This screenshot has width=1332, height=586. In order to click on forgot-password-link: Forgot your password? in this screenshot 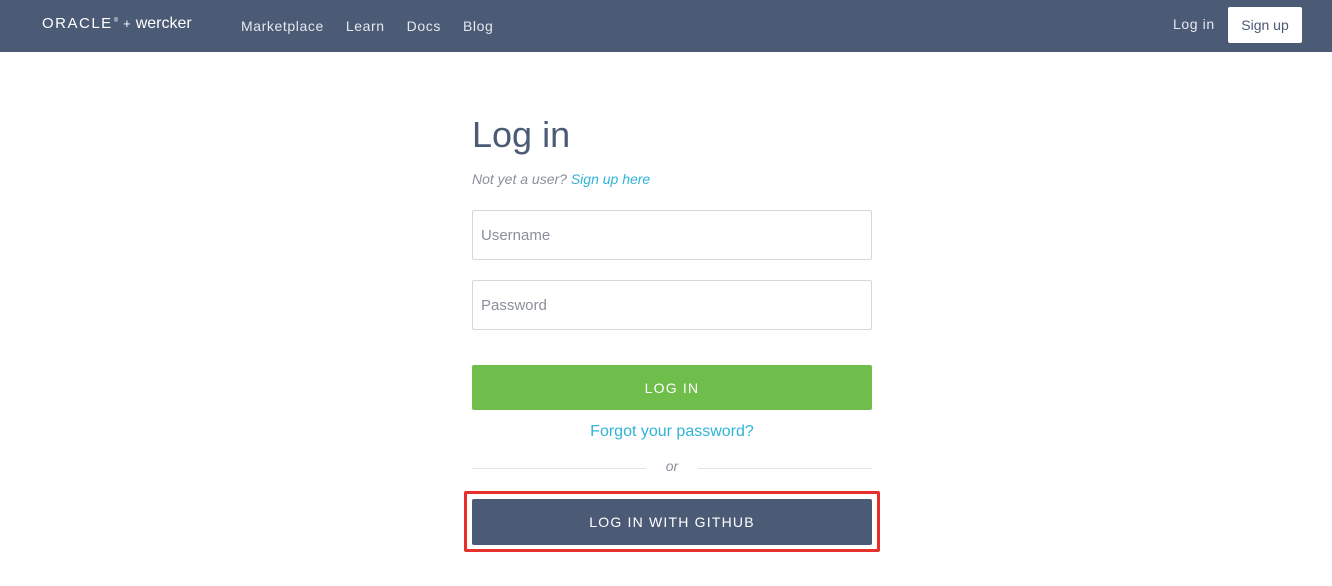, I will do `click(672, 432)`.